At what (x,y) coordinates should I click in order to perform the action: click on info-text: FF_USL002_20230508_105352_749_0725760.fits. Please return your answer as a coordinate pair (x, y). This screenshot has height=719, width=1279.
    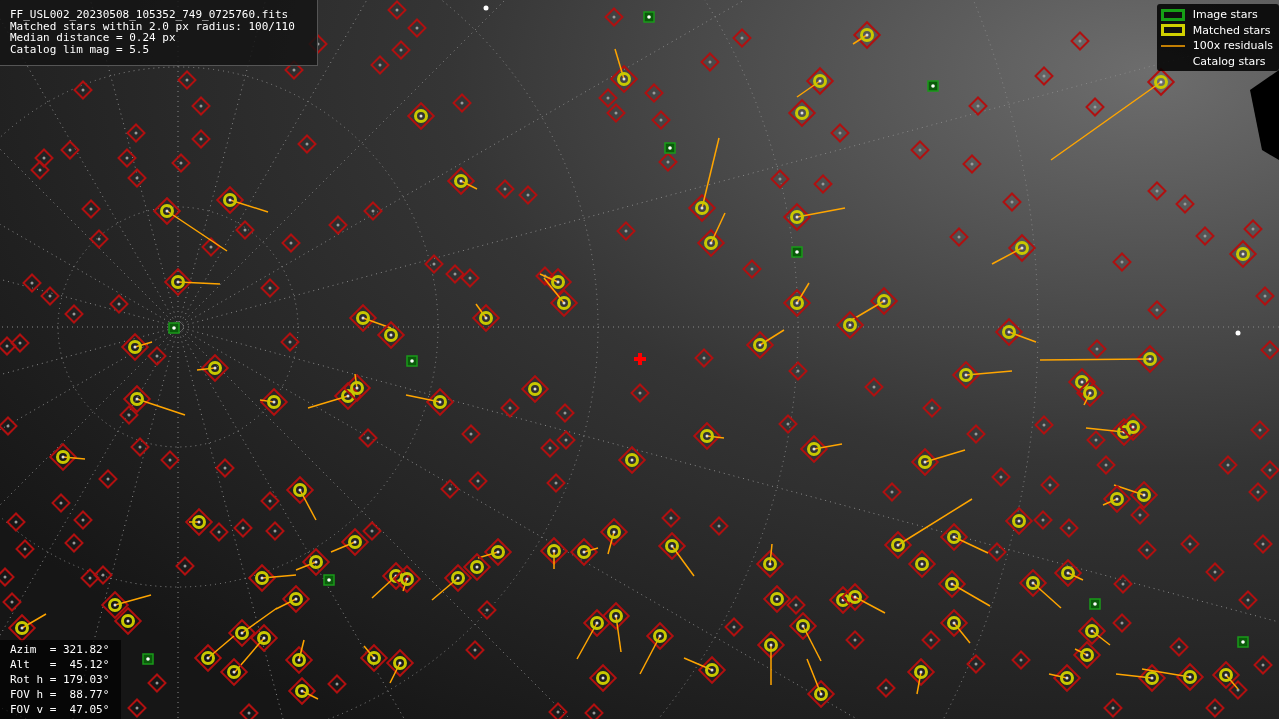
    Looking at the image, I should click on (150, 15).